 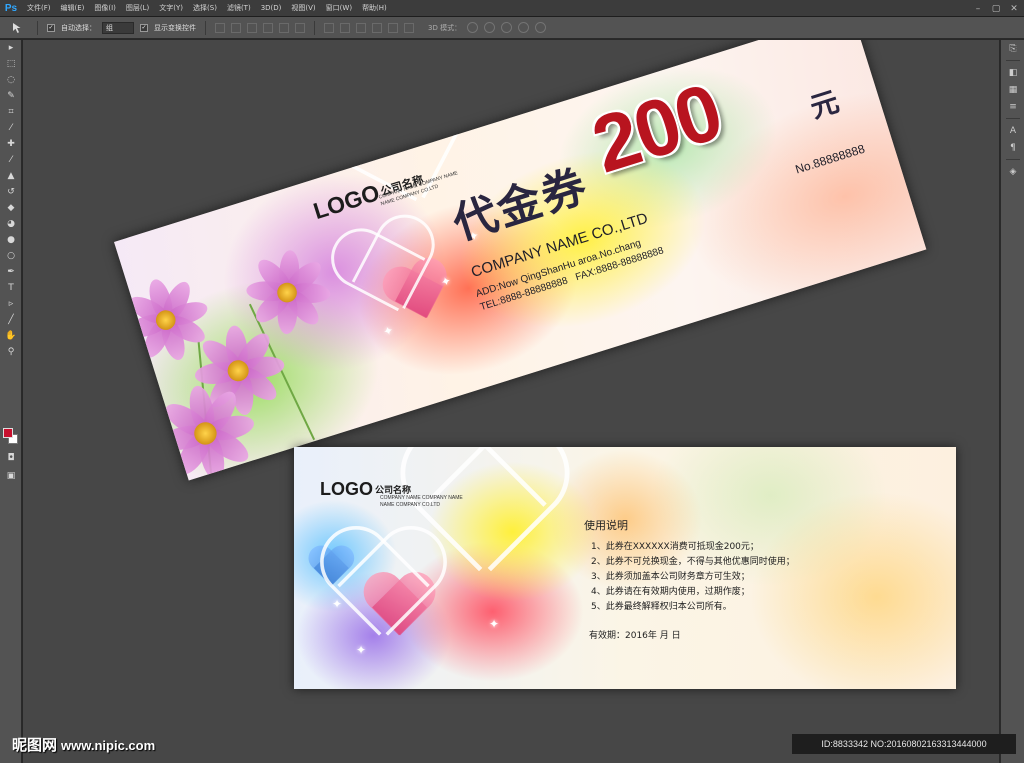 What do you see at coordinates (105, 8) in the screenshot?
I see `menu-image: 图像(I)` at bounding box center [105, 8].